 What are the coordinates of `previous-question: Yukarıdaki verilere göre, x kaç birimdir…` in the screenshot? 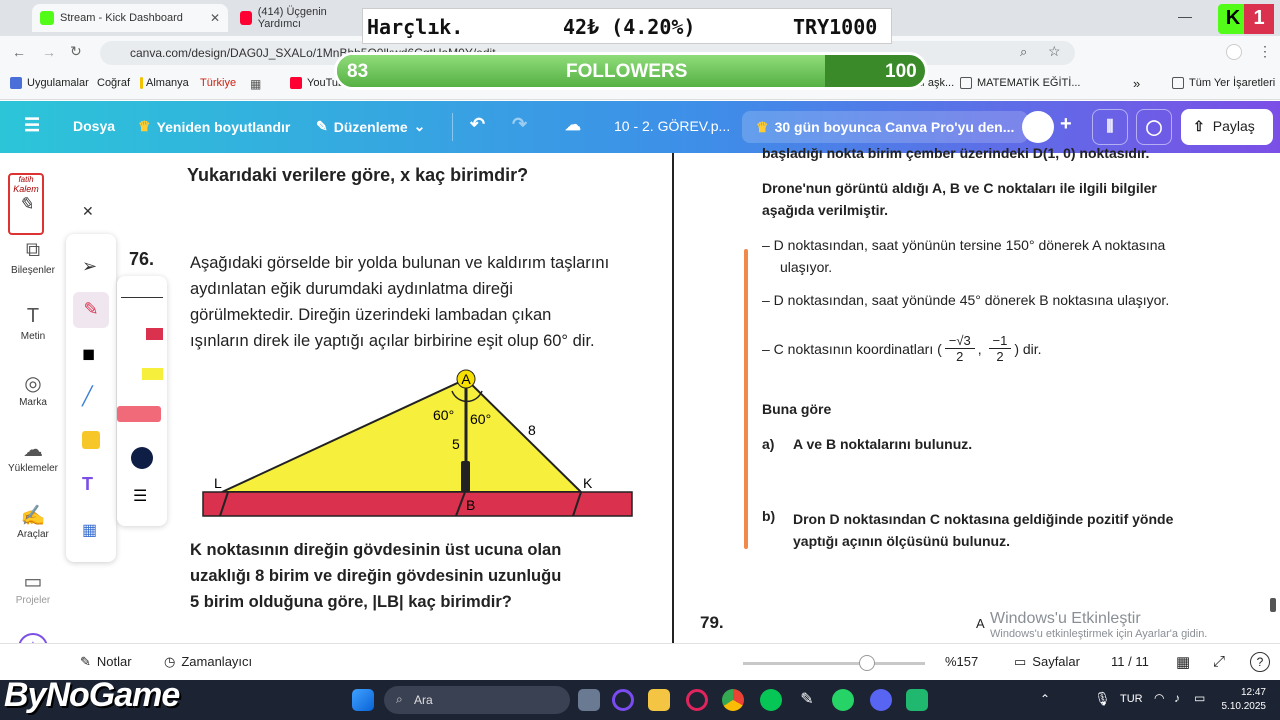 It's located at (358, 175).